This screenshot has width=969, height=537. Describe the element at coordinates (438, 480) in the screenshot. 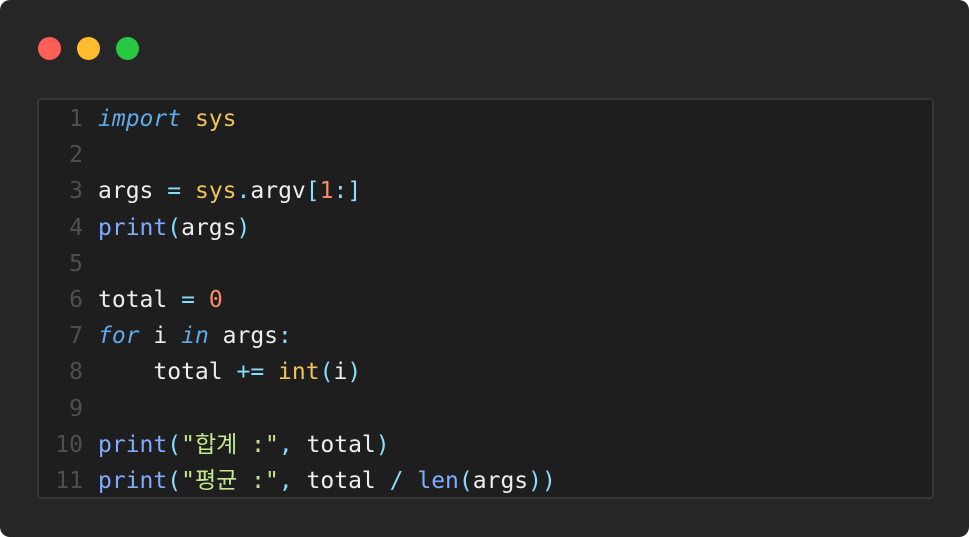

I see `code-token: len` at that location.